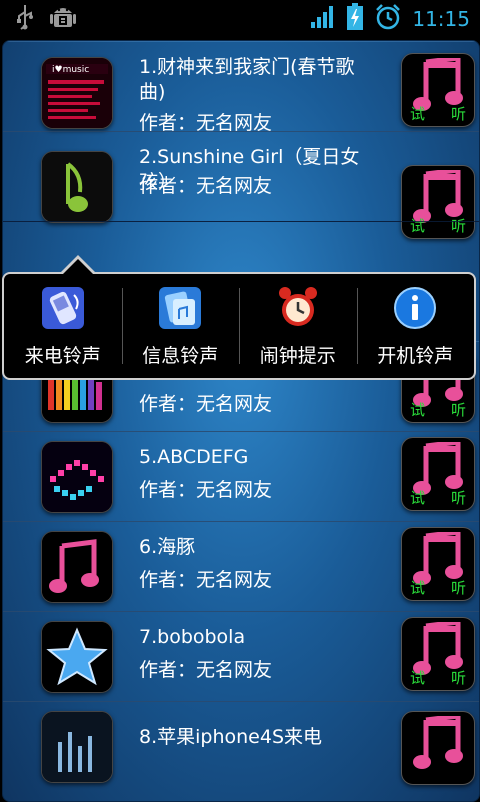 Image resolution: width=480 pixels, height=802 pixels. I want to click on song-title: 8.苹果iphone4S来电, so click(231, 737).